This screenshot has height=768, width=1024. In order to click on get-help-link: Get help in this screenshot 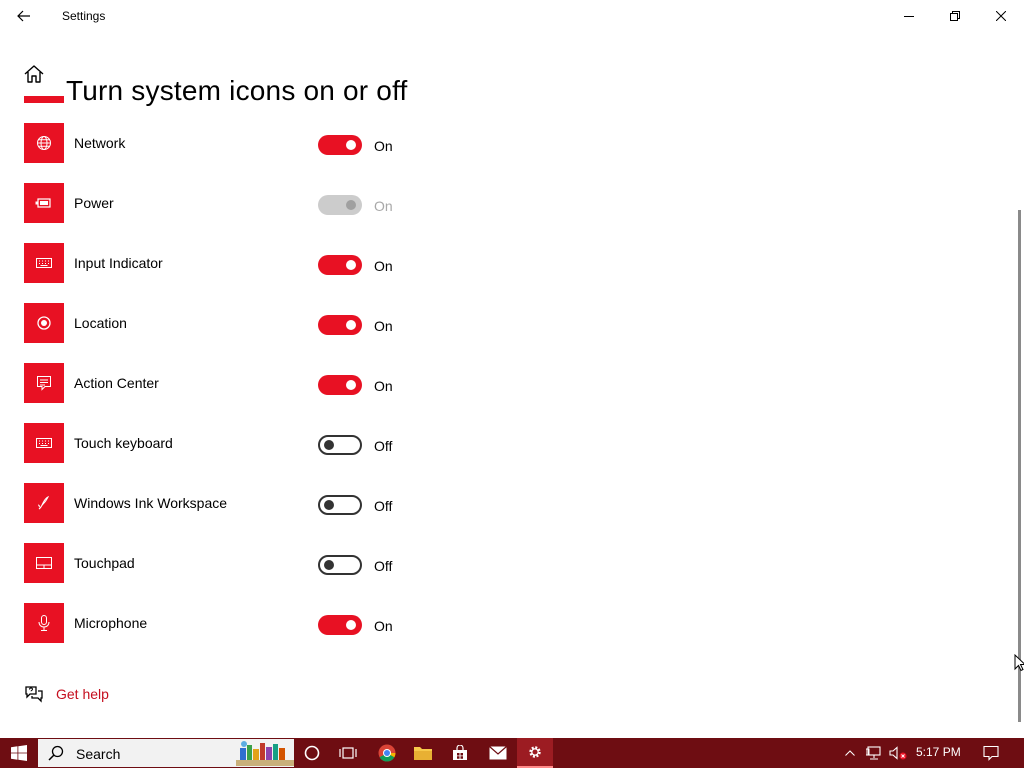, I will do `click(82, 694)`.